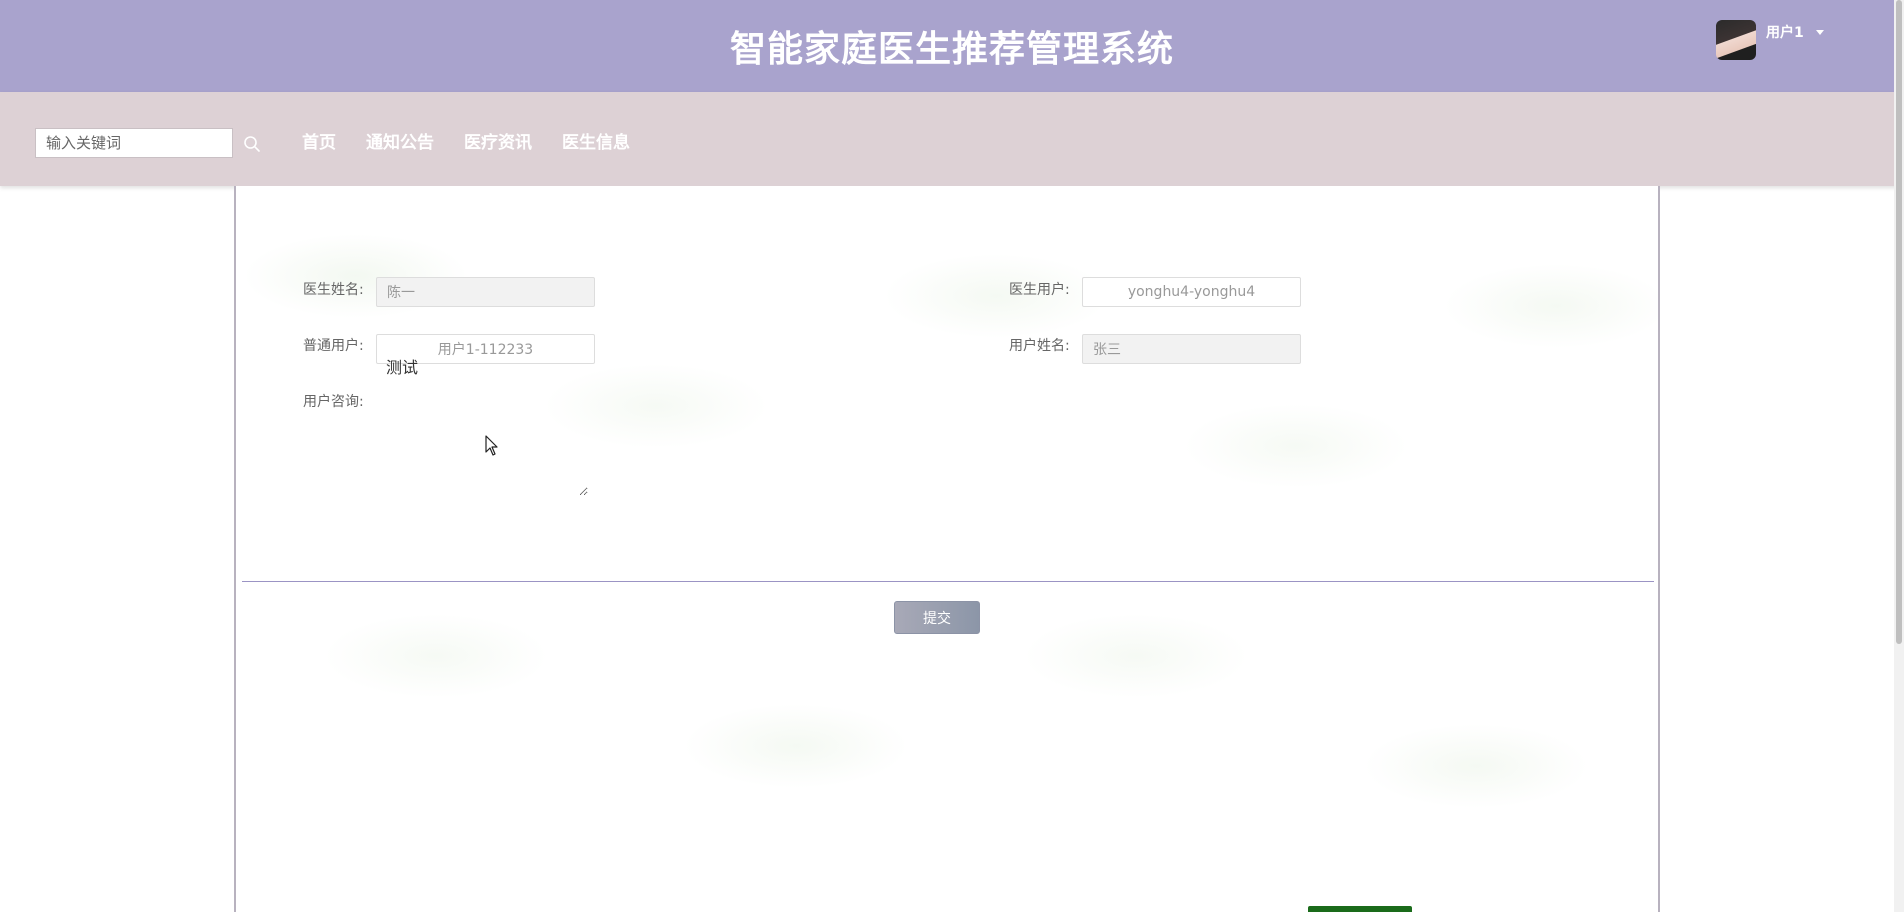 The image size is (1904, 912). I want to click on form-divider, so click(948, 581).